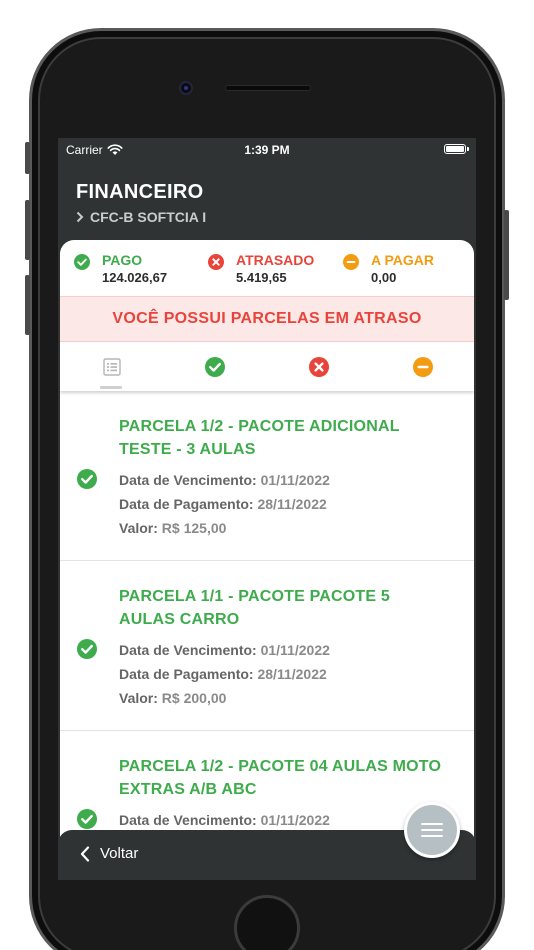  Describe the element at coordinates (402, 260) in the screenshot. I see `to-pay-label: A PAGAR` at that location.